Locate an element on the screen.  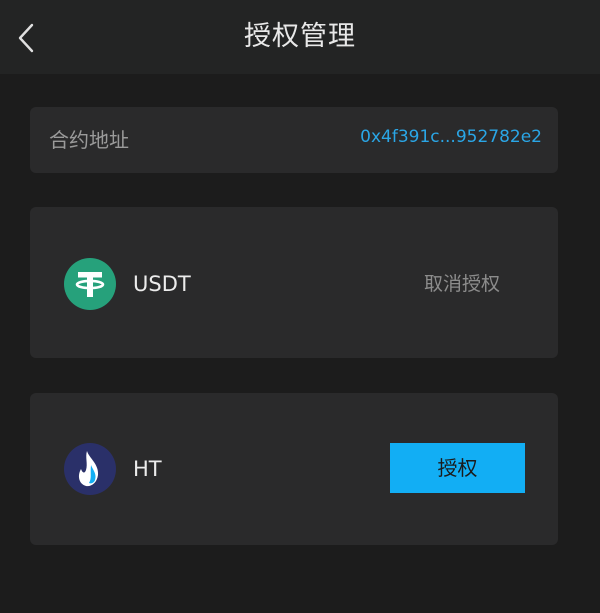
contract-address-value: 0x4f391c...952782e2 is located at coordinates (451, 140).